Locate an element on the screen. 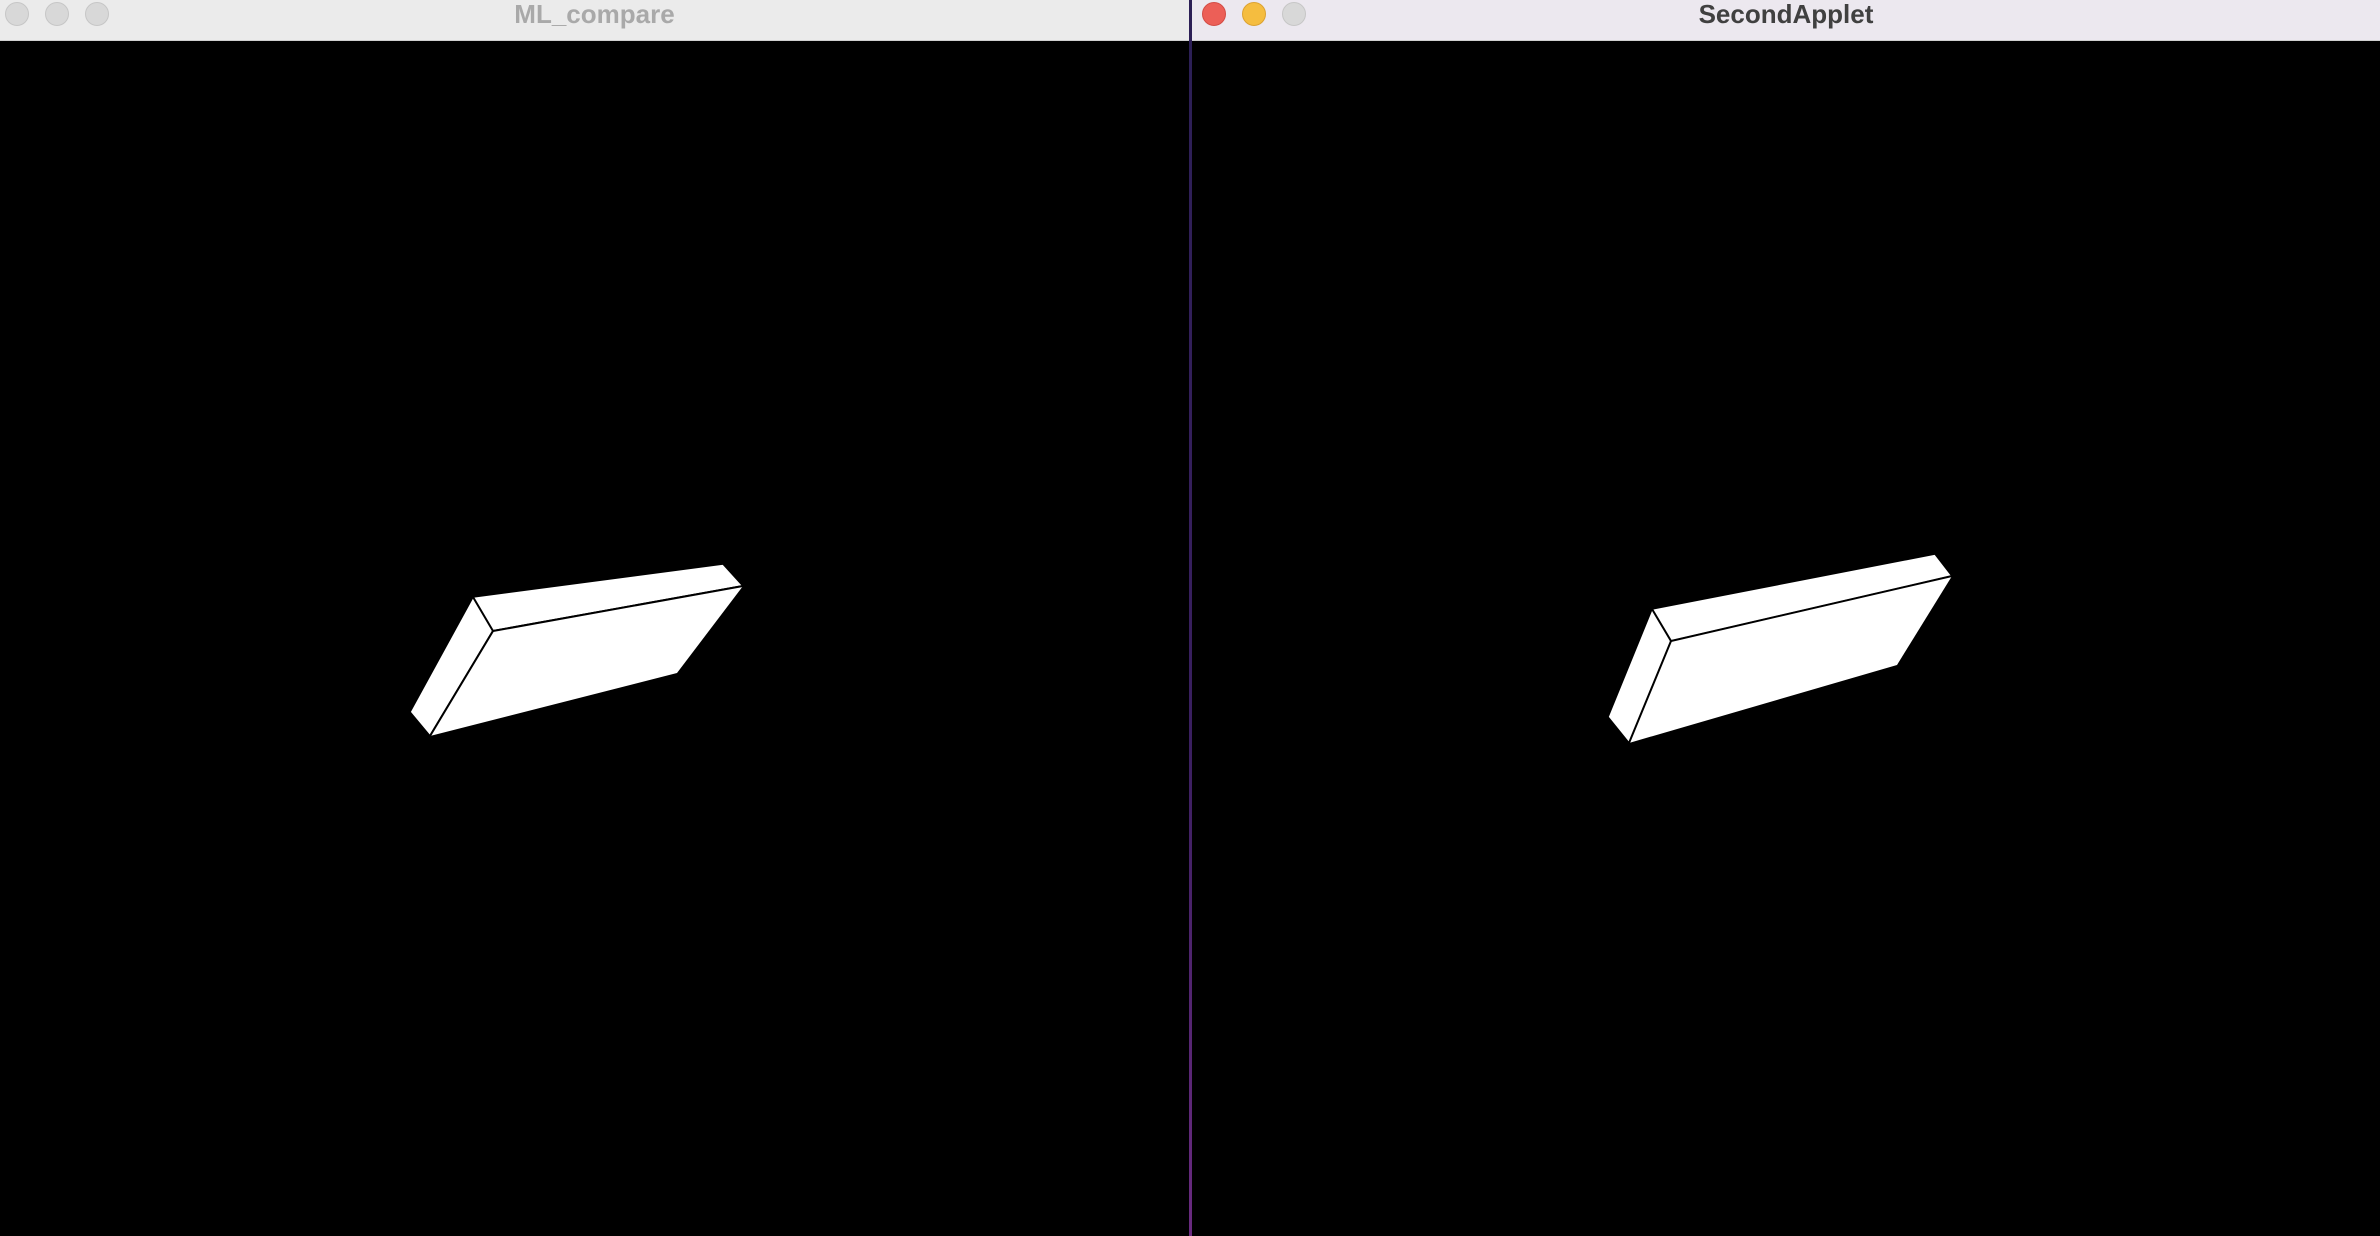 This screenshot has height=1236, width=2380. window-titlebar: ML_compare is located at coordinates (594, 20).